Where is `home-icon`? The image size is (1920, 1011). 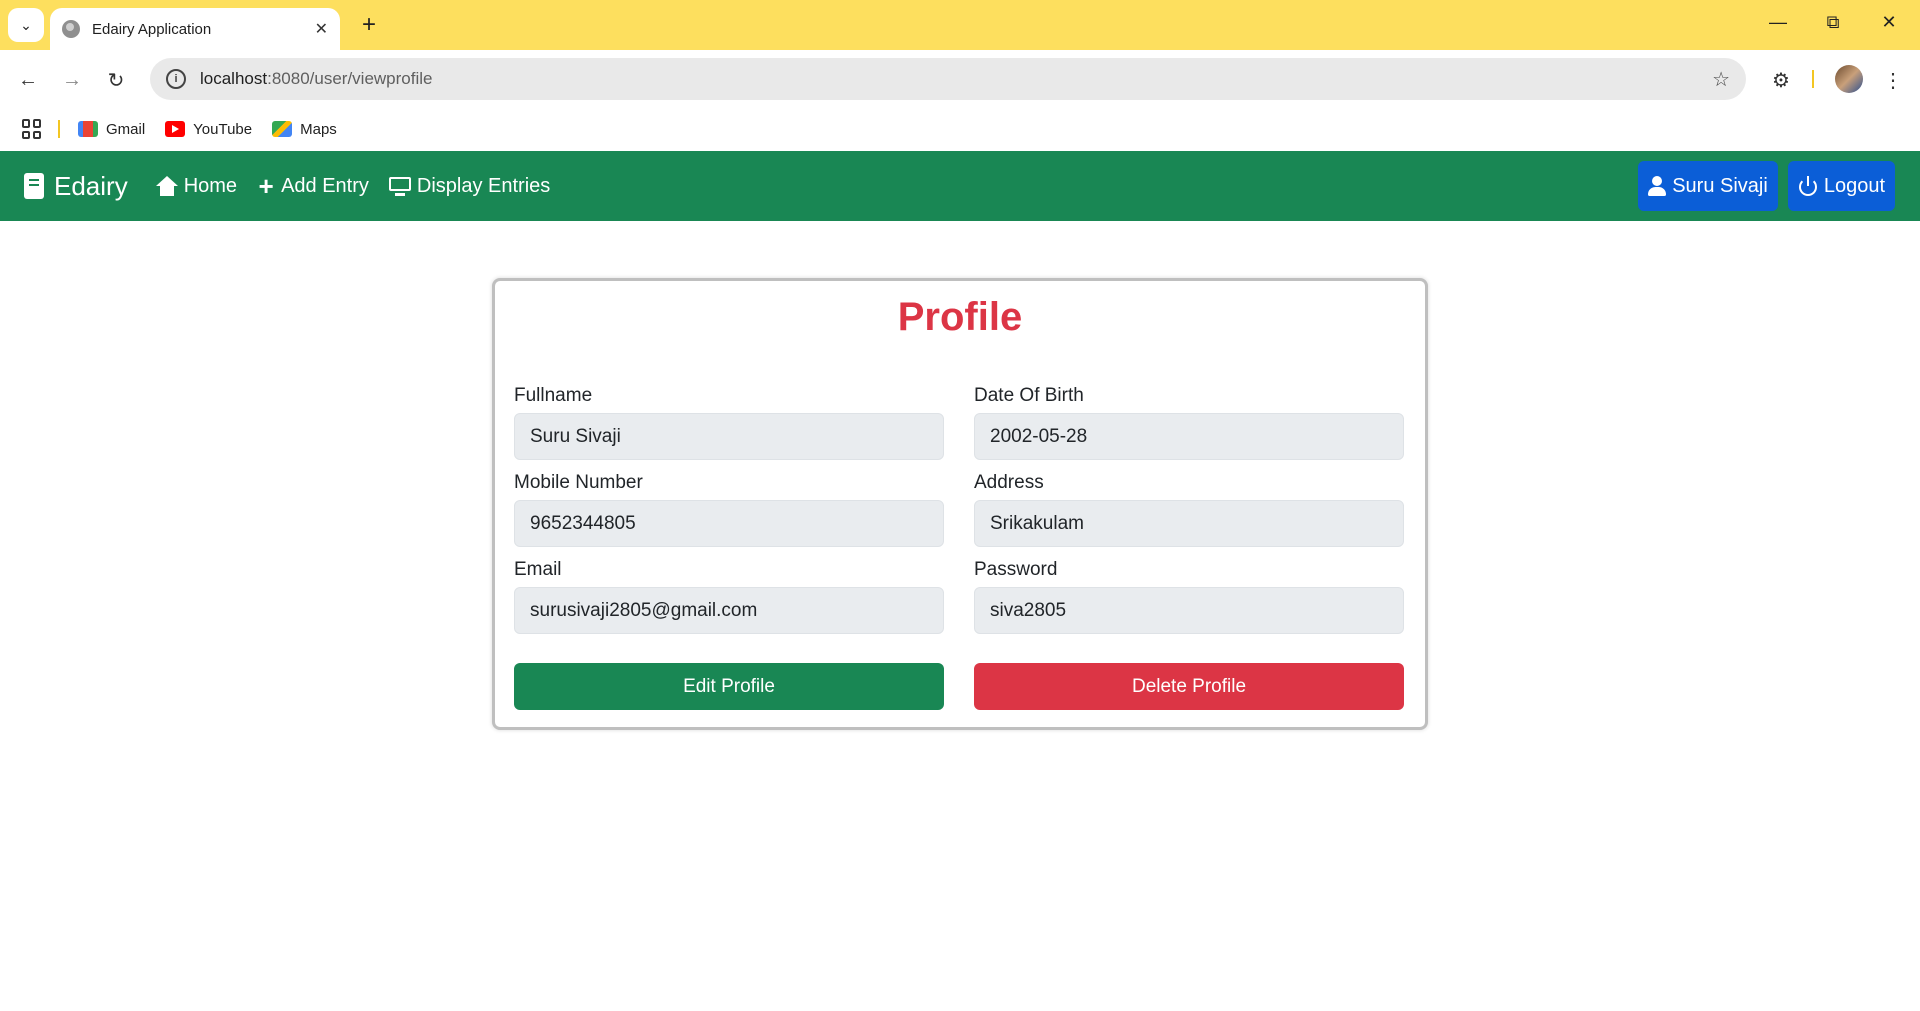
home-icon is located at coordinates (166, 186).